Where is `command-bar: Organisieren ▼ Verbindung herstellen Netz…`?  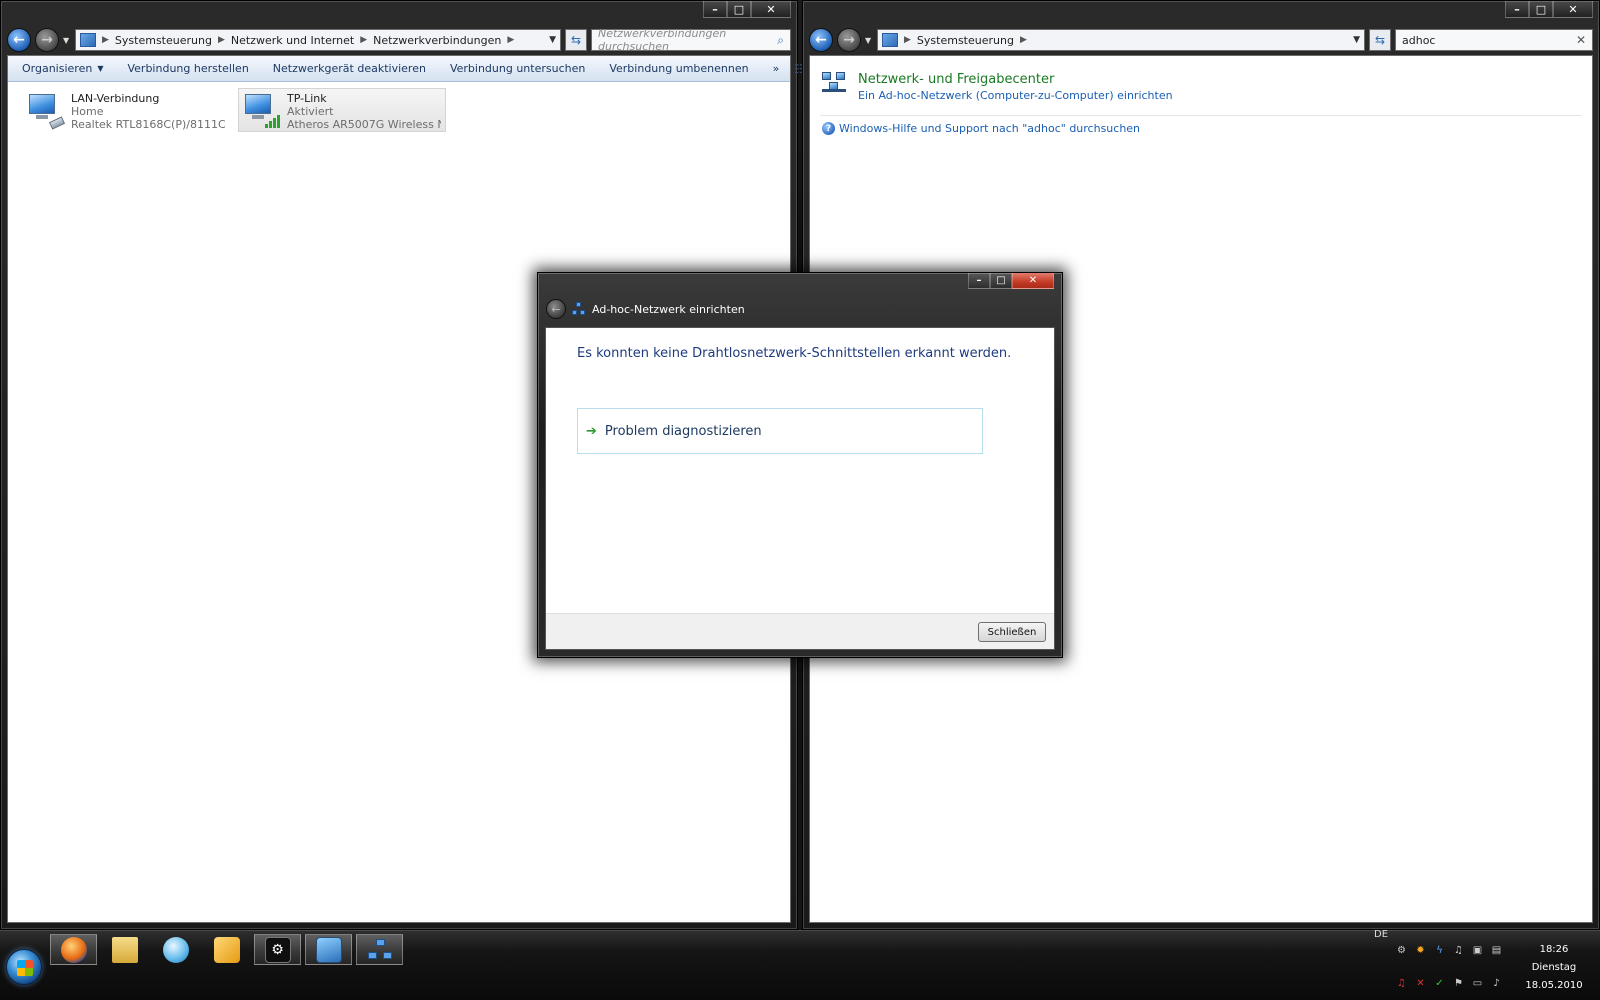 command-bar: Organisieren ▼ Verbindung herstellen Netz… is located at coordinates (449, 69).